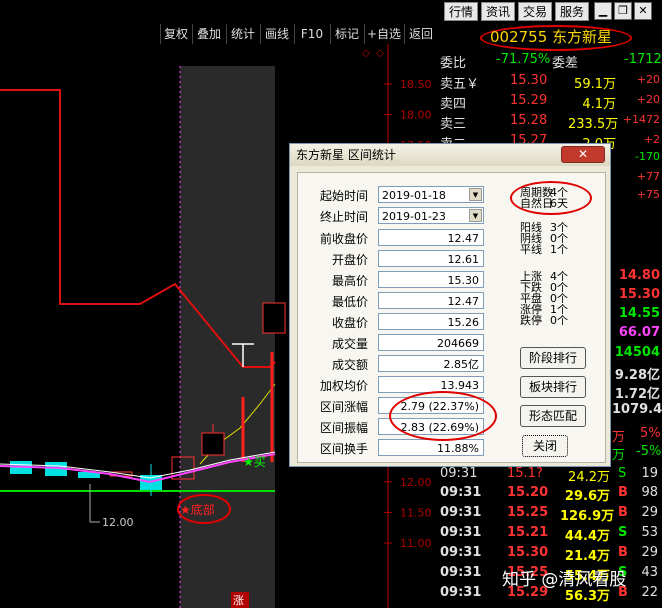 This screenshot has height=608, width=662. What do you see at coordinates (643, 11) in the screenshot?
I see `close-icon: ✕` at bounding box center [643, 11].